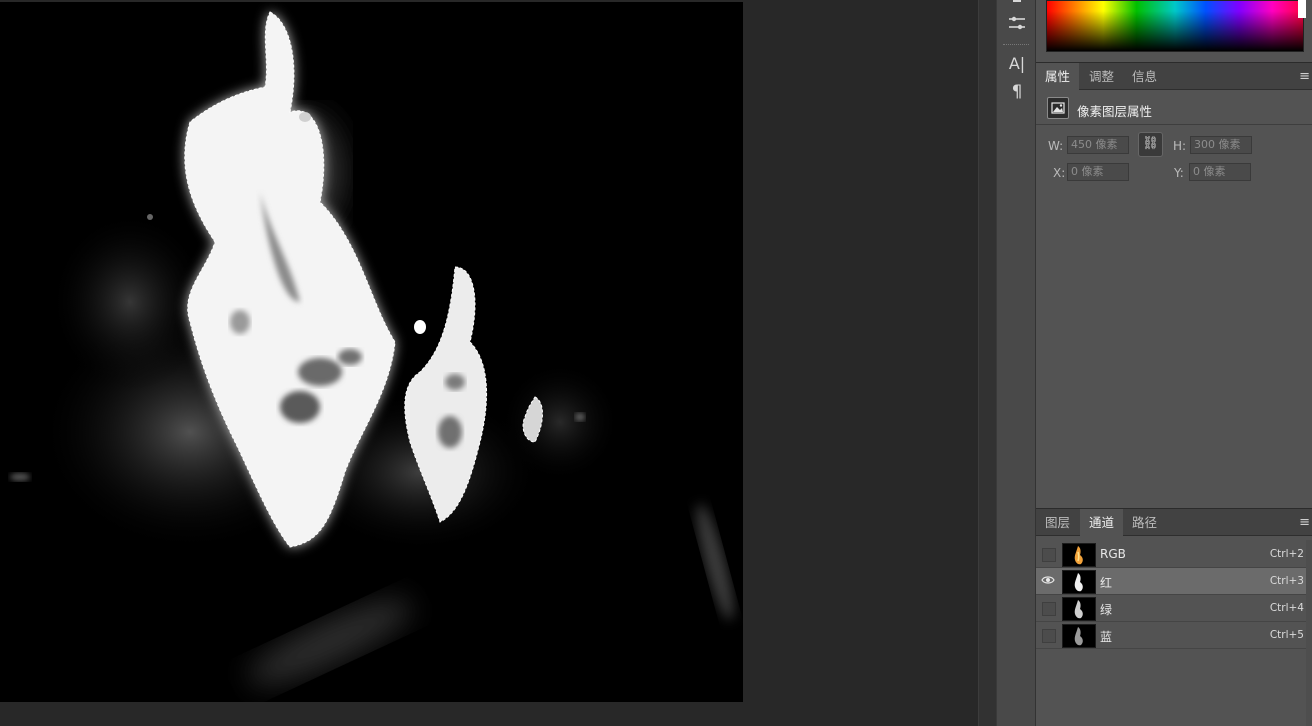  I want to click on height-label: H:, so click(1180, 146).